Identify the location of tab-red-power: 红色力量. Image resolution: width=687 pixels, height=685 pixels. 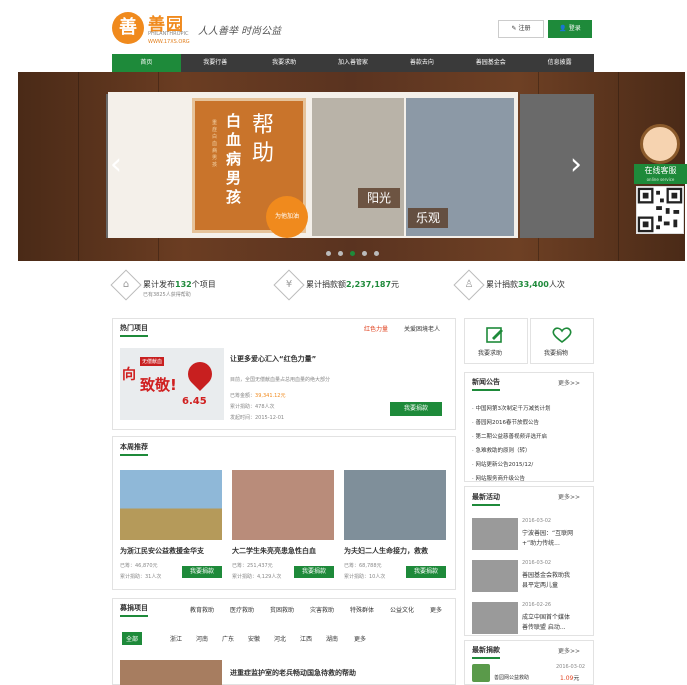
(376, 328).